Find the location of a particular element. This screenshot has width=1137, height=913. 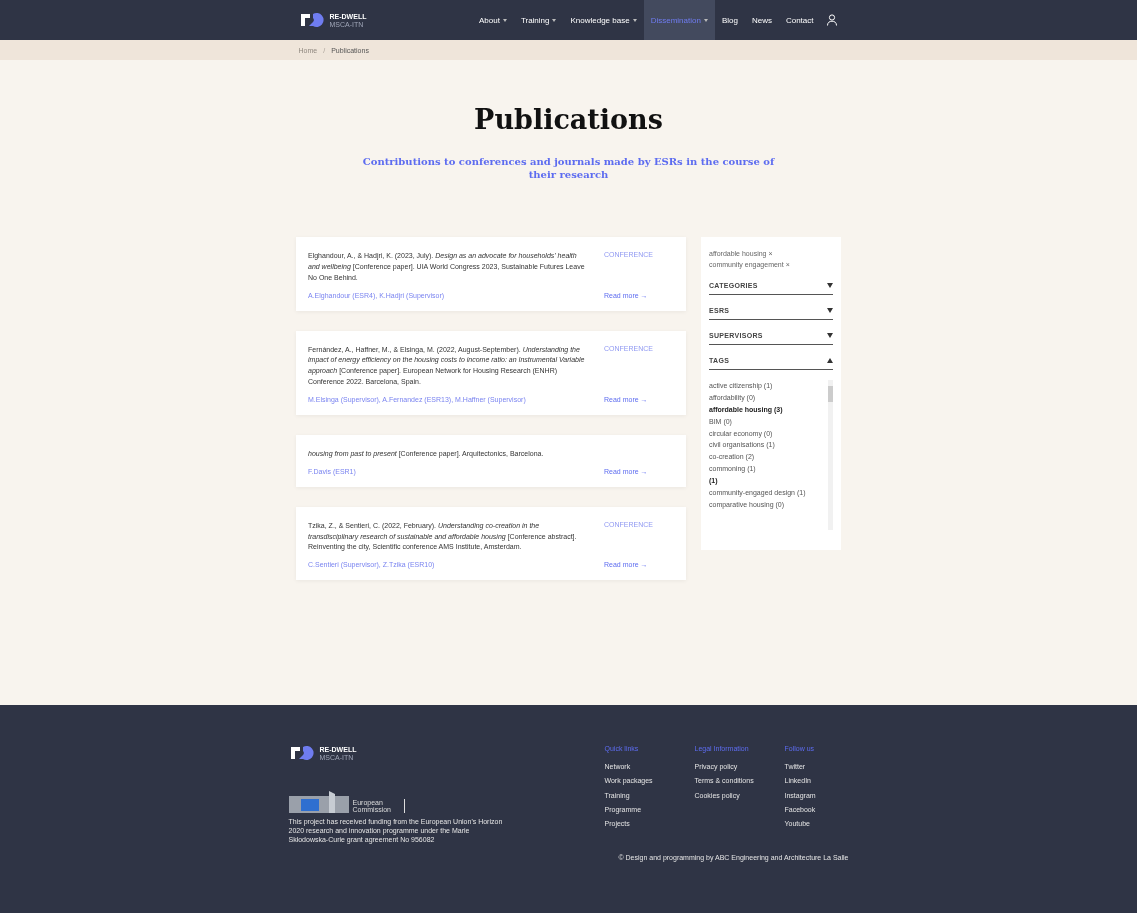

scrollbar is located at coordinates (830, 455).